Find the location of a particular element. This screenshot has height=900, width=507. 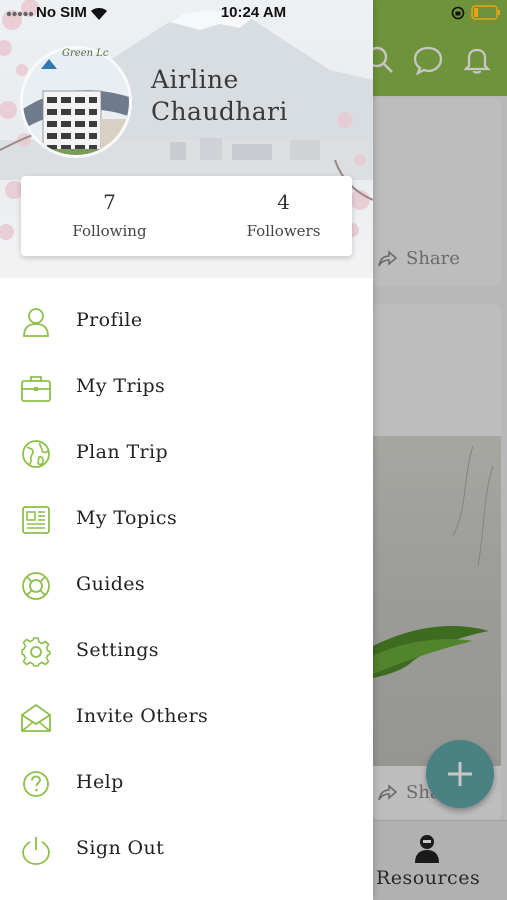

menu-item-plan-trip: Plan Trip is located at coordinates (186, 454).